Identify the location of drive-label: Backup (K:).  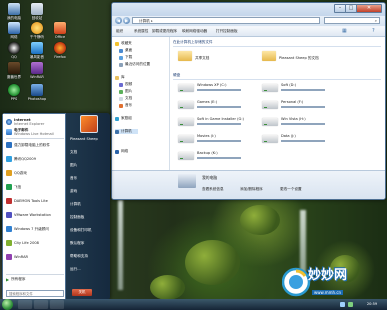
(207, 153).